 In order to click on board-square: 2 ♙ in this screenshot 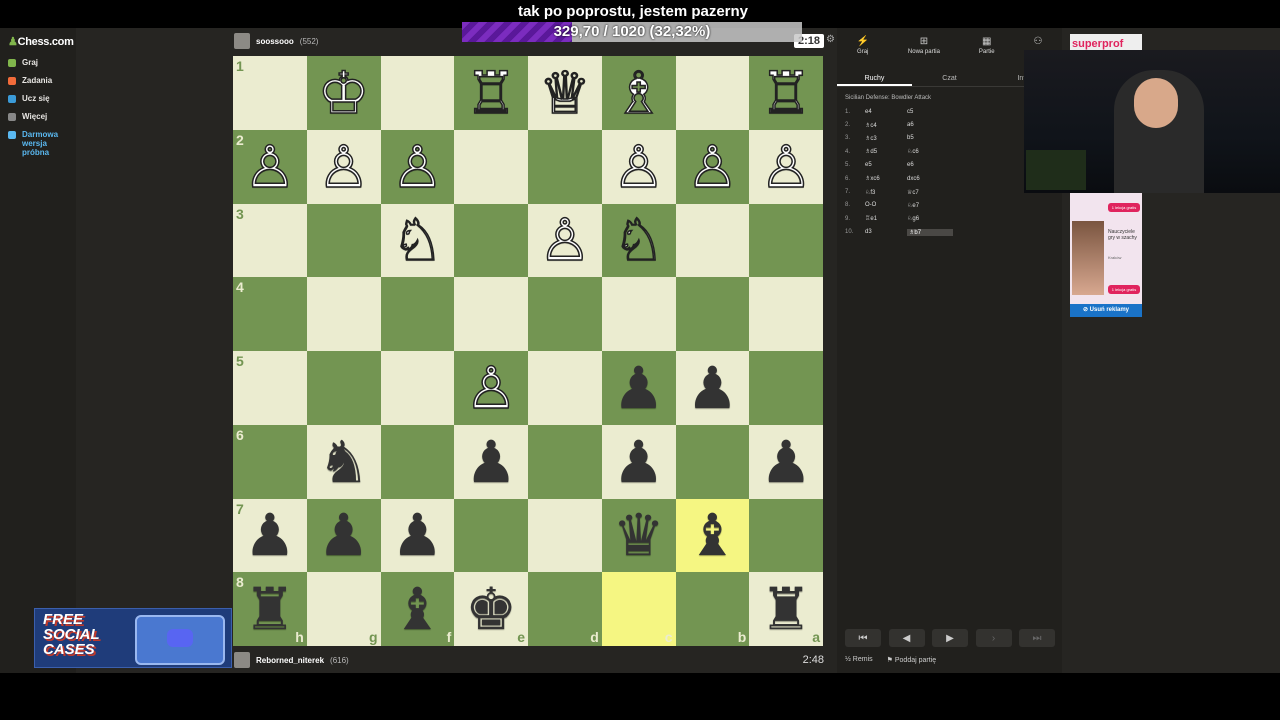, I will do `click(270, 166)`.